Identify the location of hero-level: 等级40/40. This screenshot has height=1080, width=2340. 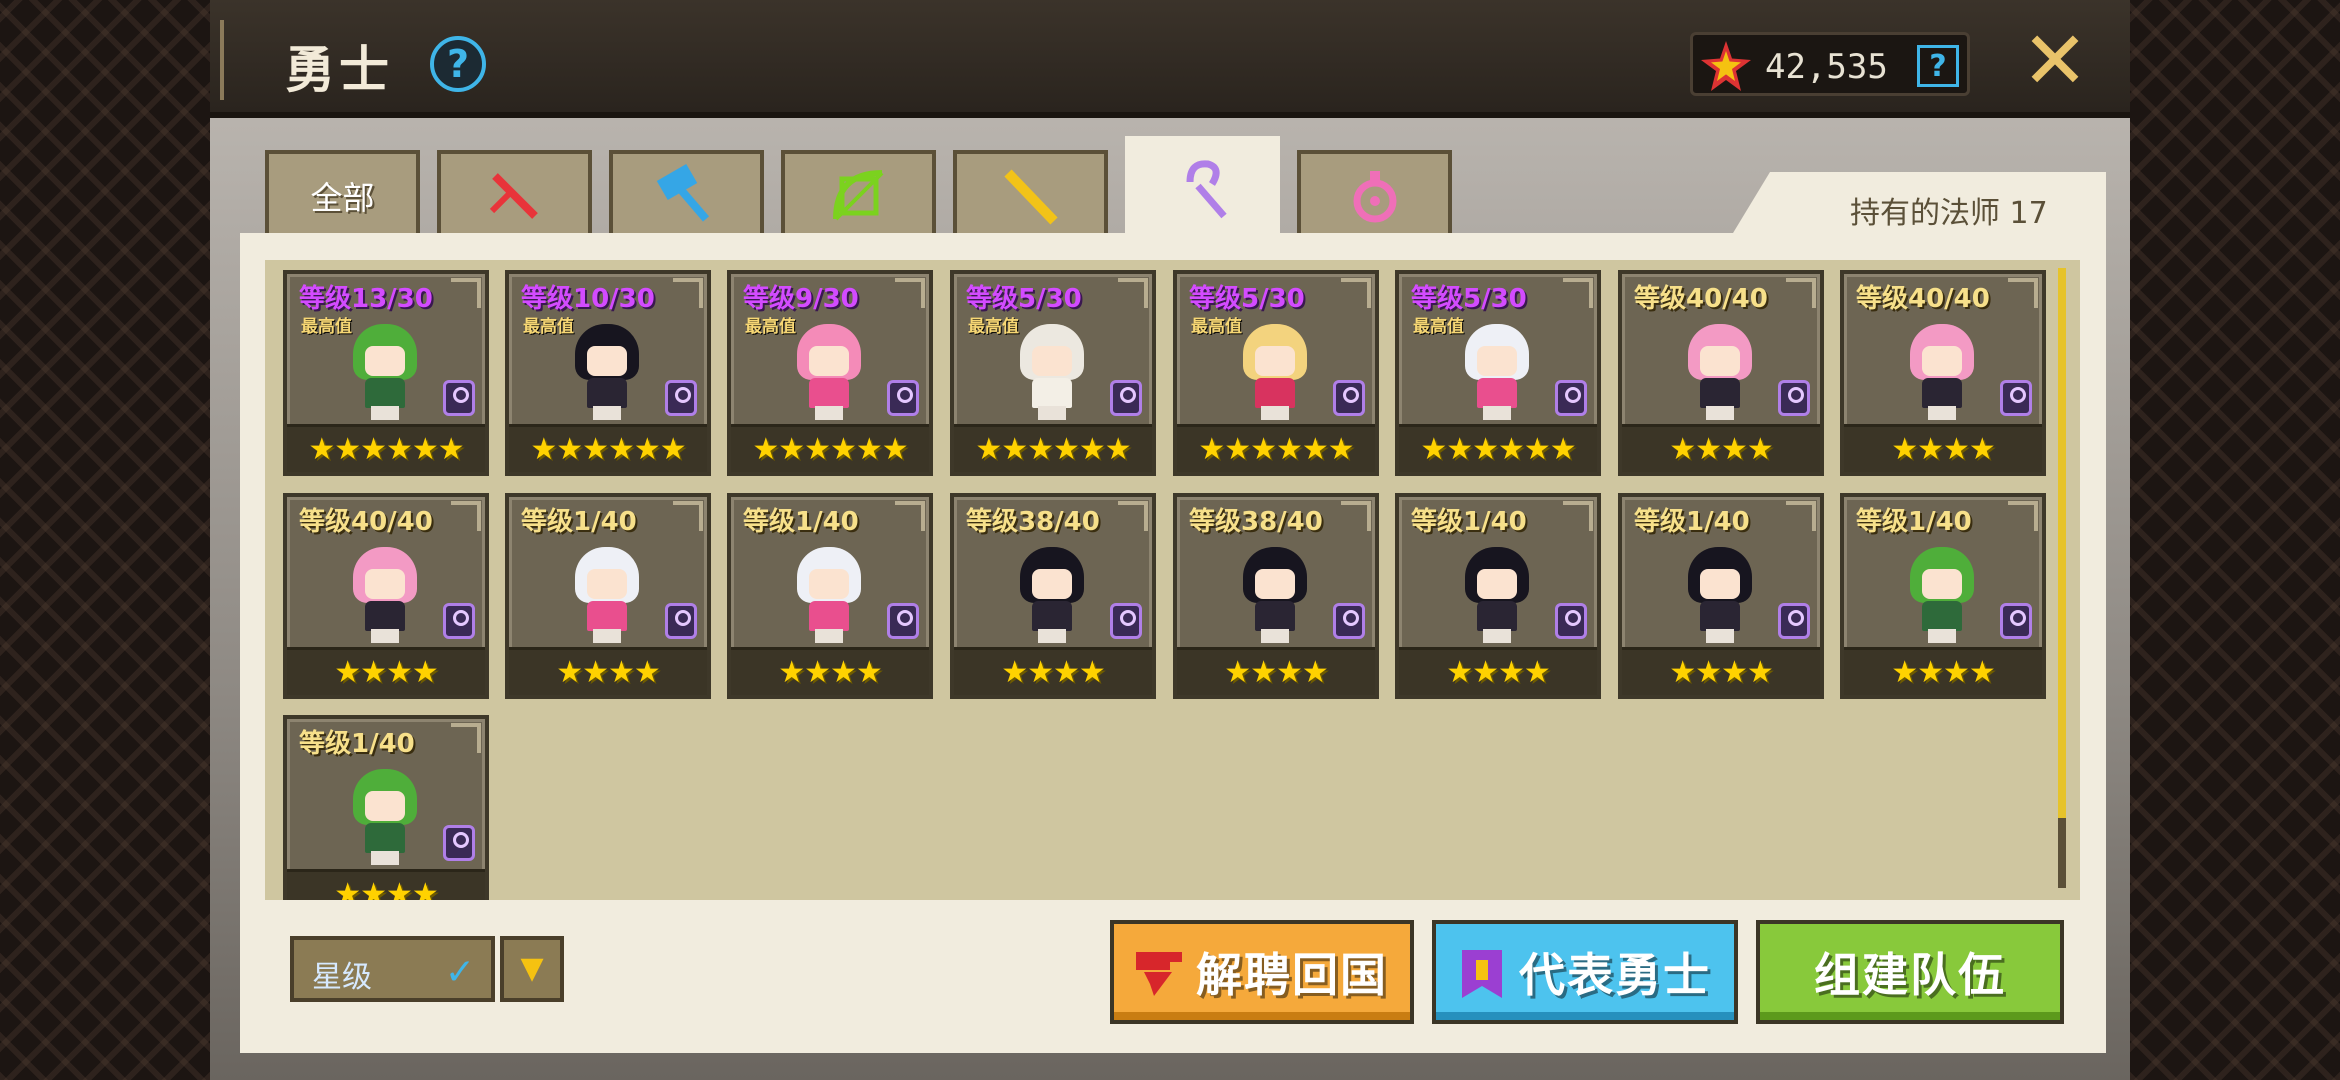
(1923, 299).